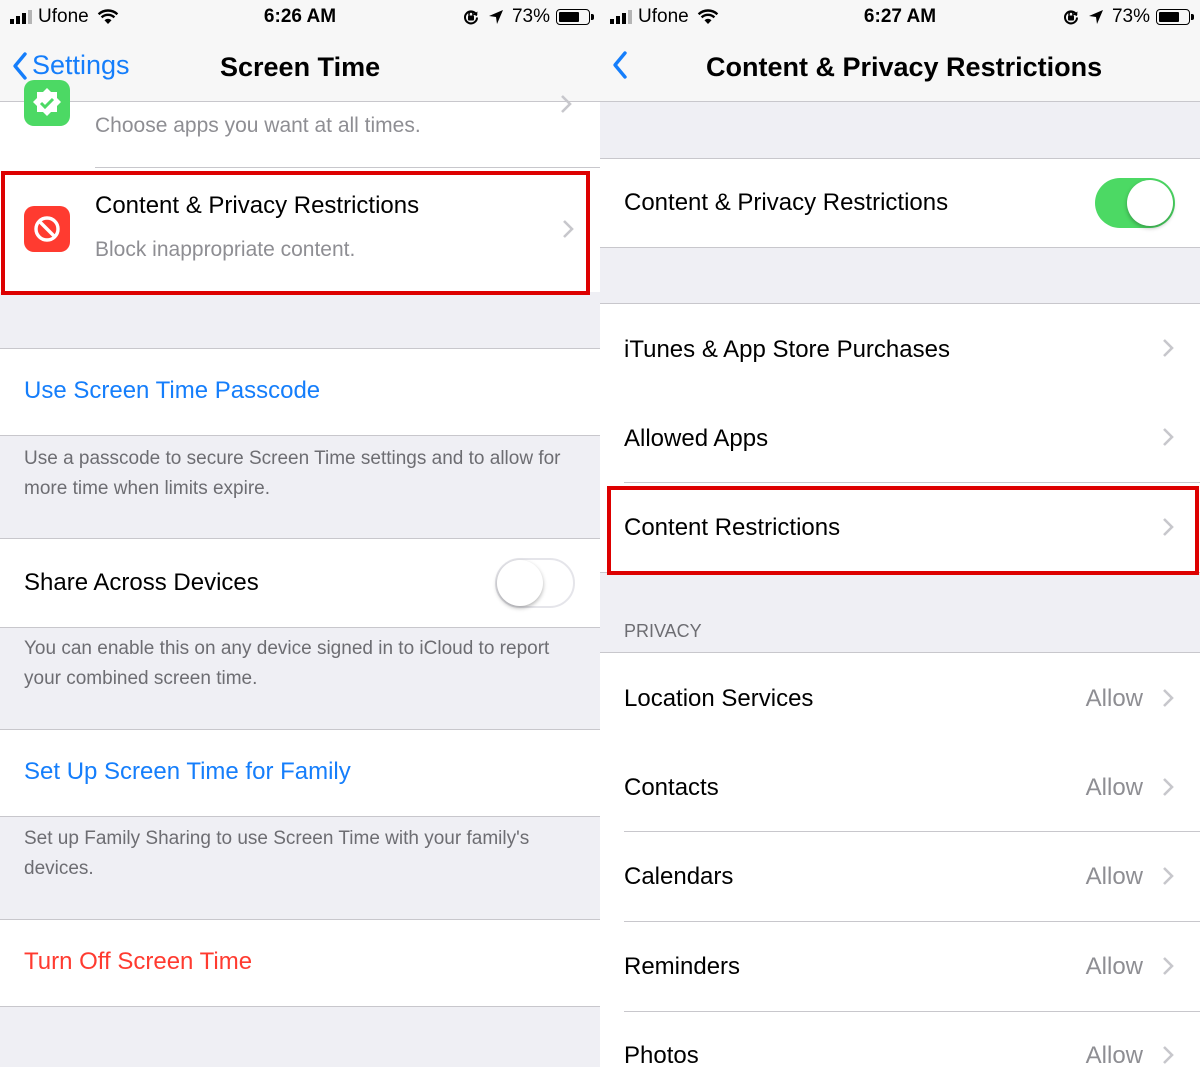 The width and height of the screenshot is (1200, 1067). I want to click on navigation-bar: Settings Screen Time, so click(300, 68).